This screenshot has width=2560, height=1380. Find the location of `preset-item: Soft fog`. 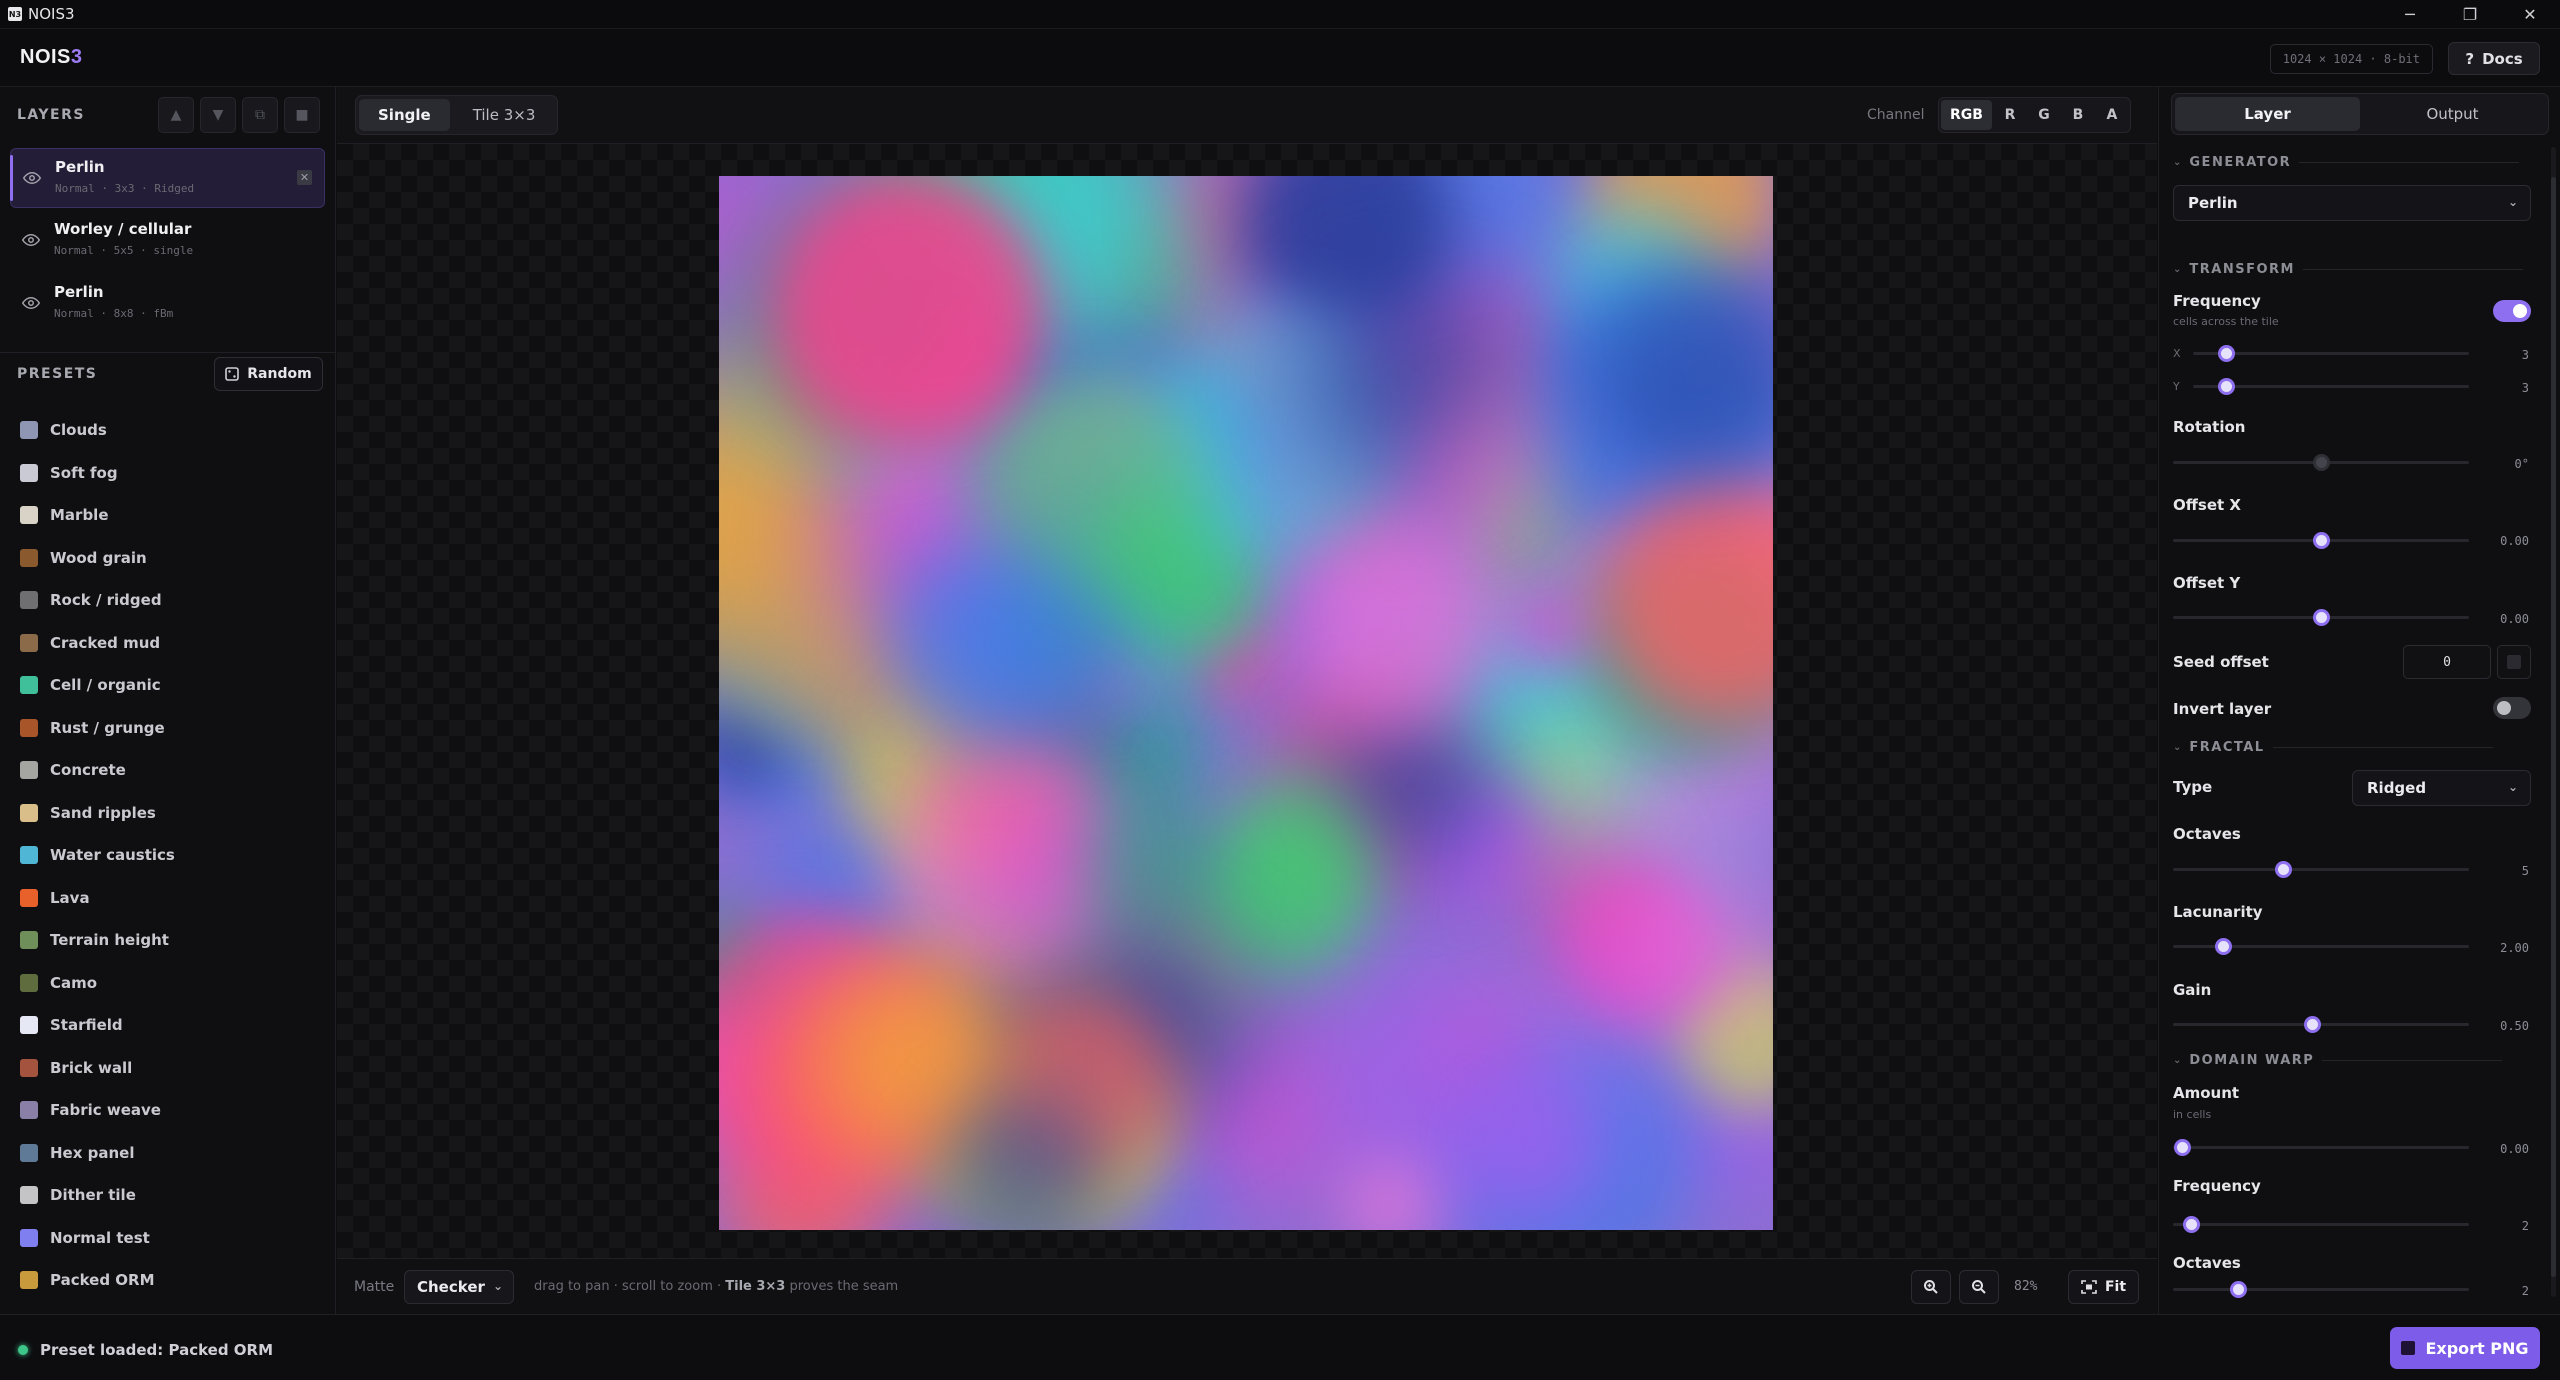

preset-item: Soft fog is located at coordinates (170, 473).